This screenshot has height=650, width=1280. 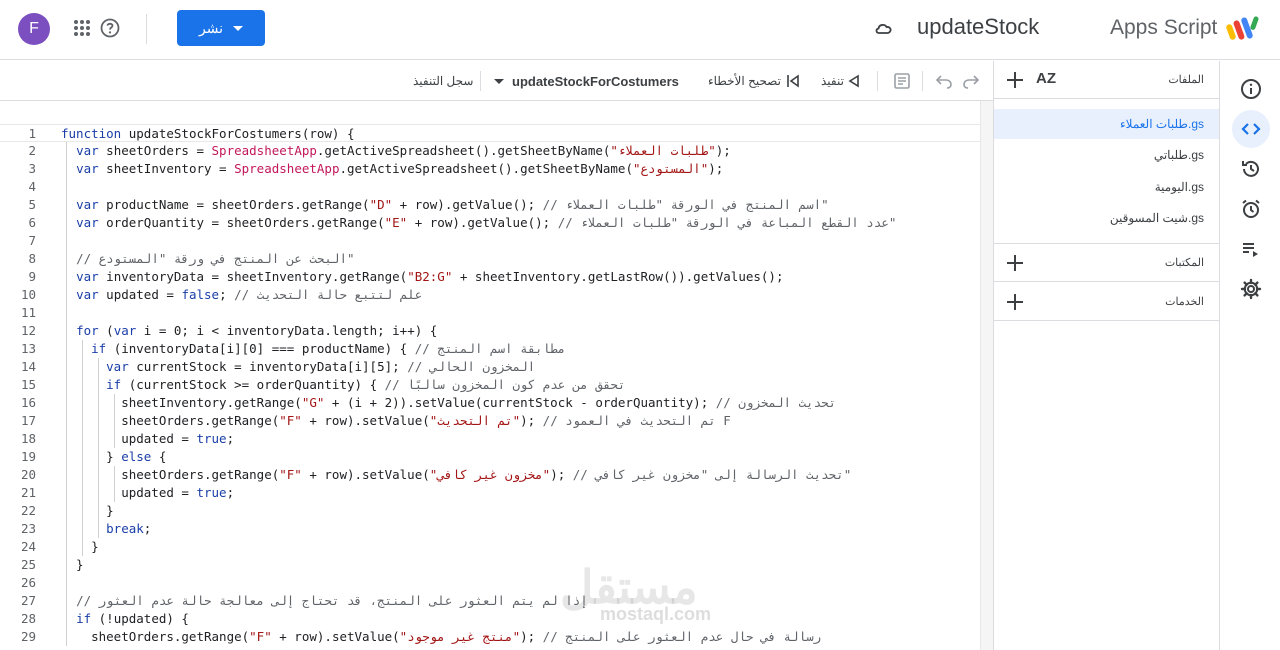 I want to click on undo-icon, so click(x=944, y=81).